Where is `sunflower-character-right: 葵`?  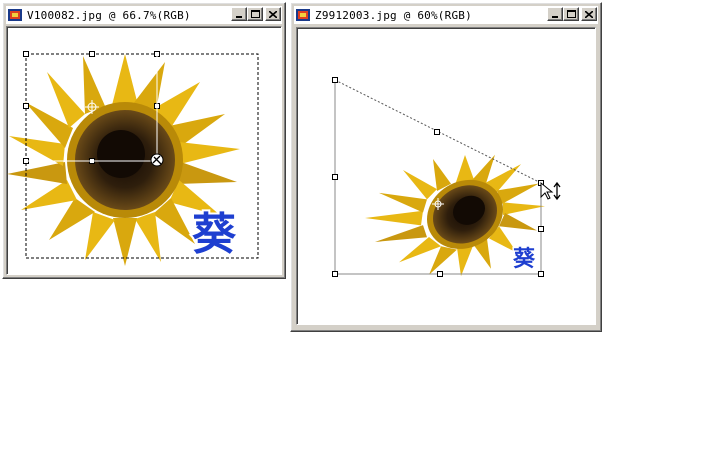 sunflower-character-right: 葵 is located at coordinates (524, 259).